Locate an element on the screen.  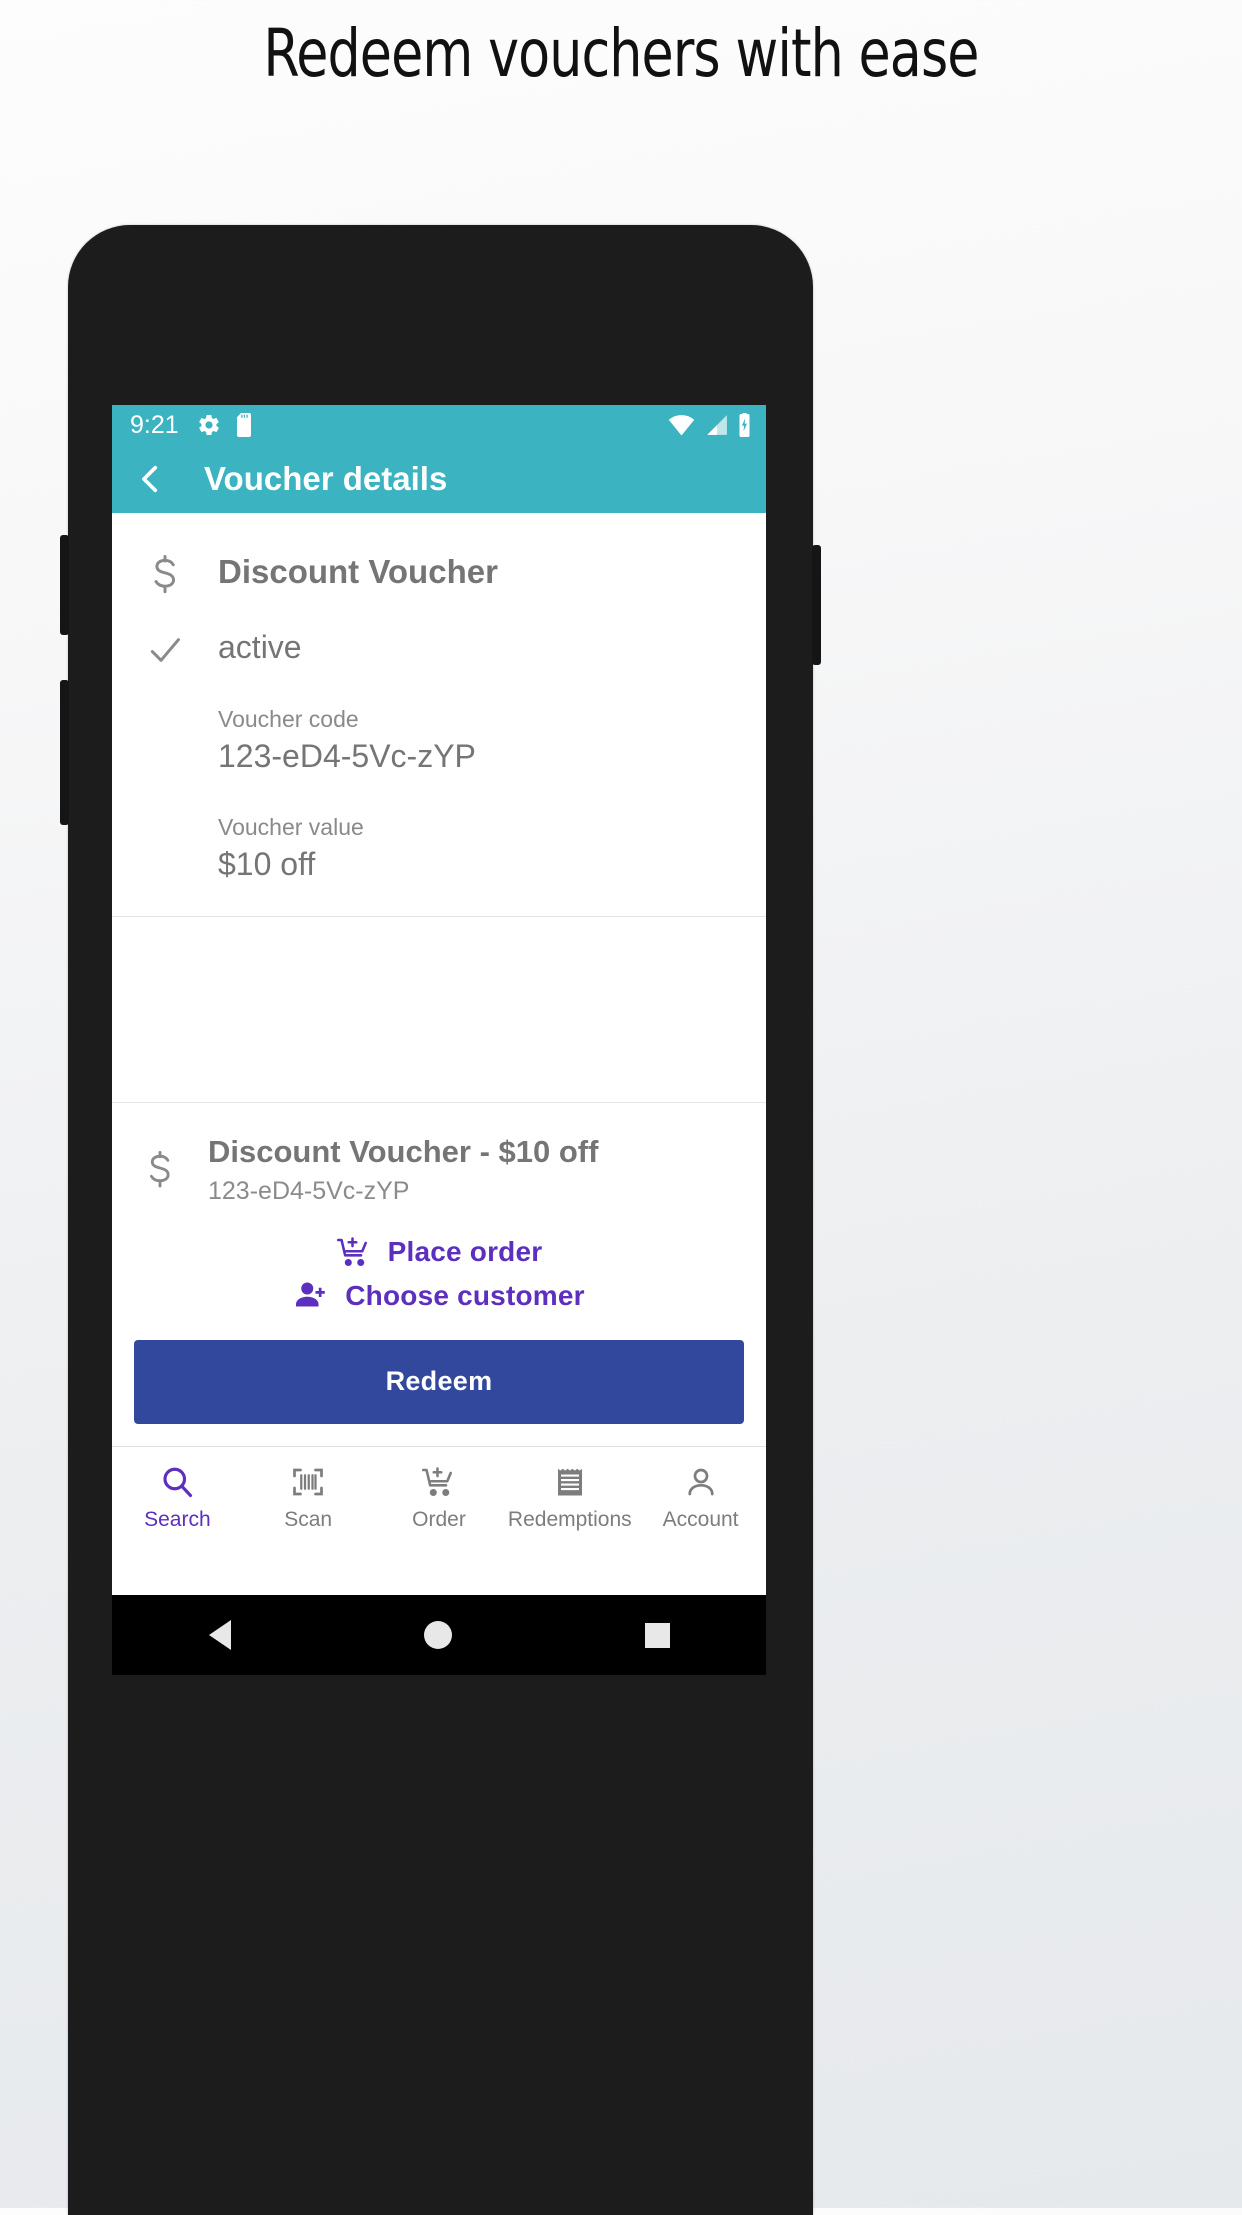
voucher-value-value: $10 off is located at coordinates (267, 864).